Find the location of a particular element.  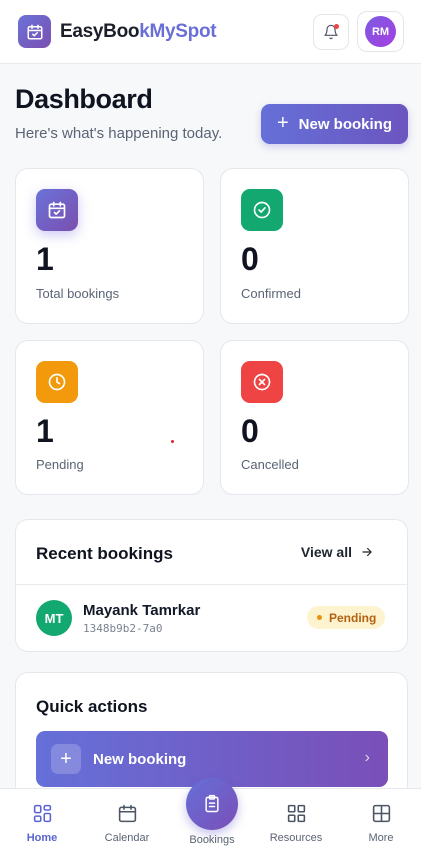

nav-item-home: Home is located at coordinates (42, 823).